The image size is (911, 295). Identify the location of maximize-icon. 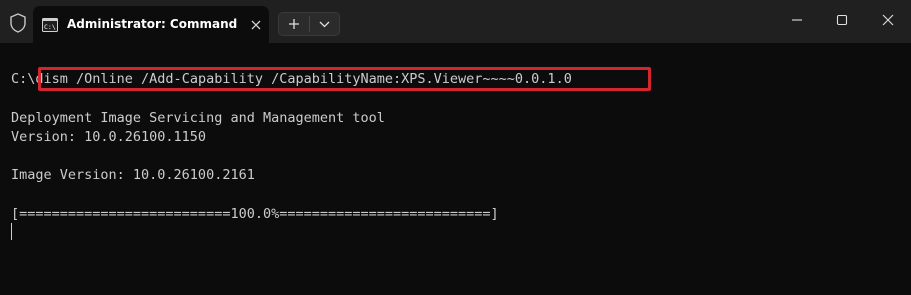
(842, 20).